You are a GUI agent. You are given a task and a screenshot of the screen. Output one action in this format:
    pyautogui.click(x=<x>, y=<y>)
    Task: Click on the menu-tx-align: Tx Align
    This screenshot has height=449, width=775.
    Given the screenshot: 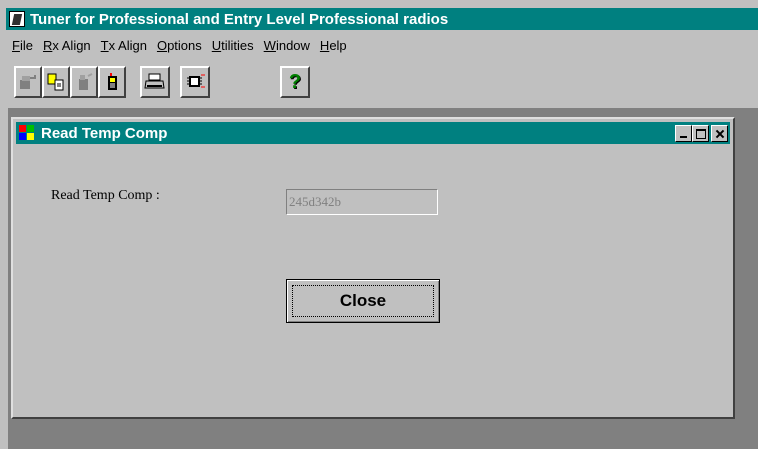 What is the action you would take?
    pyautogui.click(x=124, y=46)
    